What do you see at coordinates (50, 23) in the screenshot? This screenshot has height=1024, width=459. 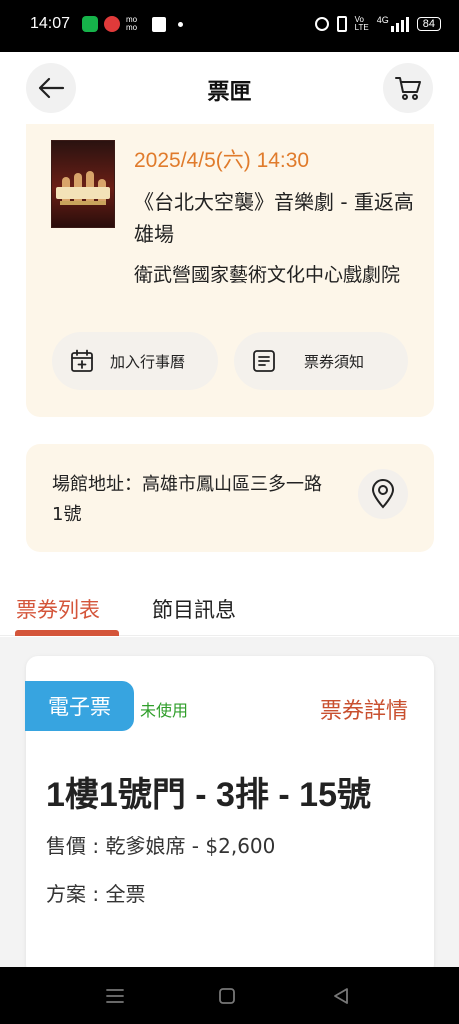 I see `status-time: 14:07` at bounding box center [50, 23].